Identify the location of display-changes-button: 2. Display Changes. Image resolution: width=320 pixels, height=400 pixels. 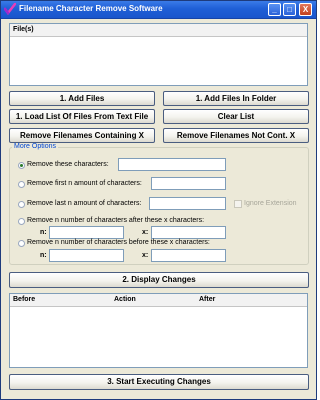
(159, 280).